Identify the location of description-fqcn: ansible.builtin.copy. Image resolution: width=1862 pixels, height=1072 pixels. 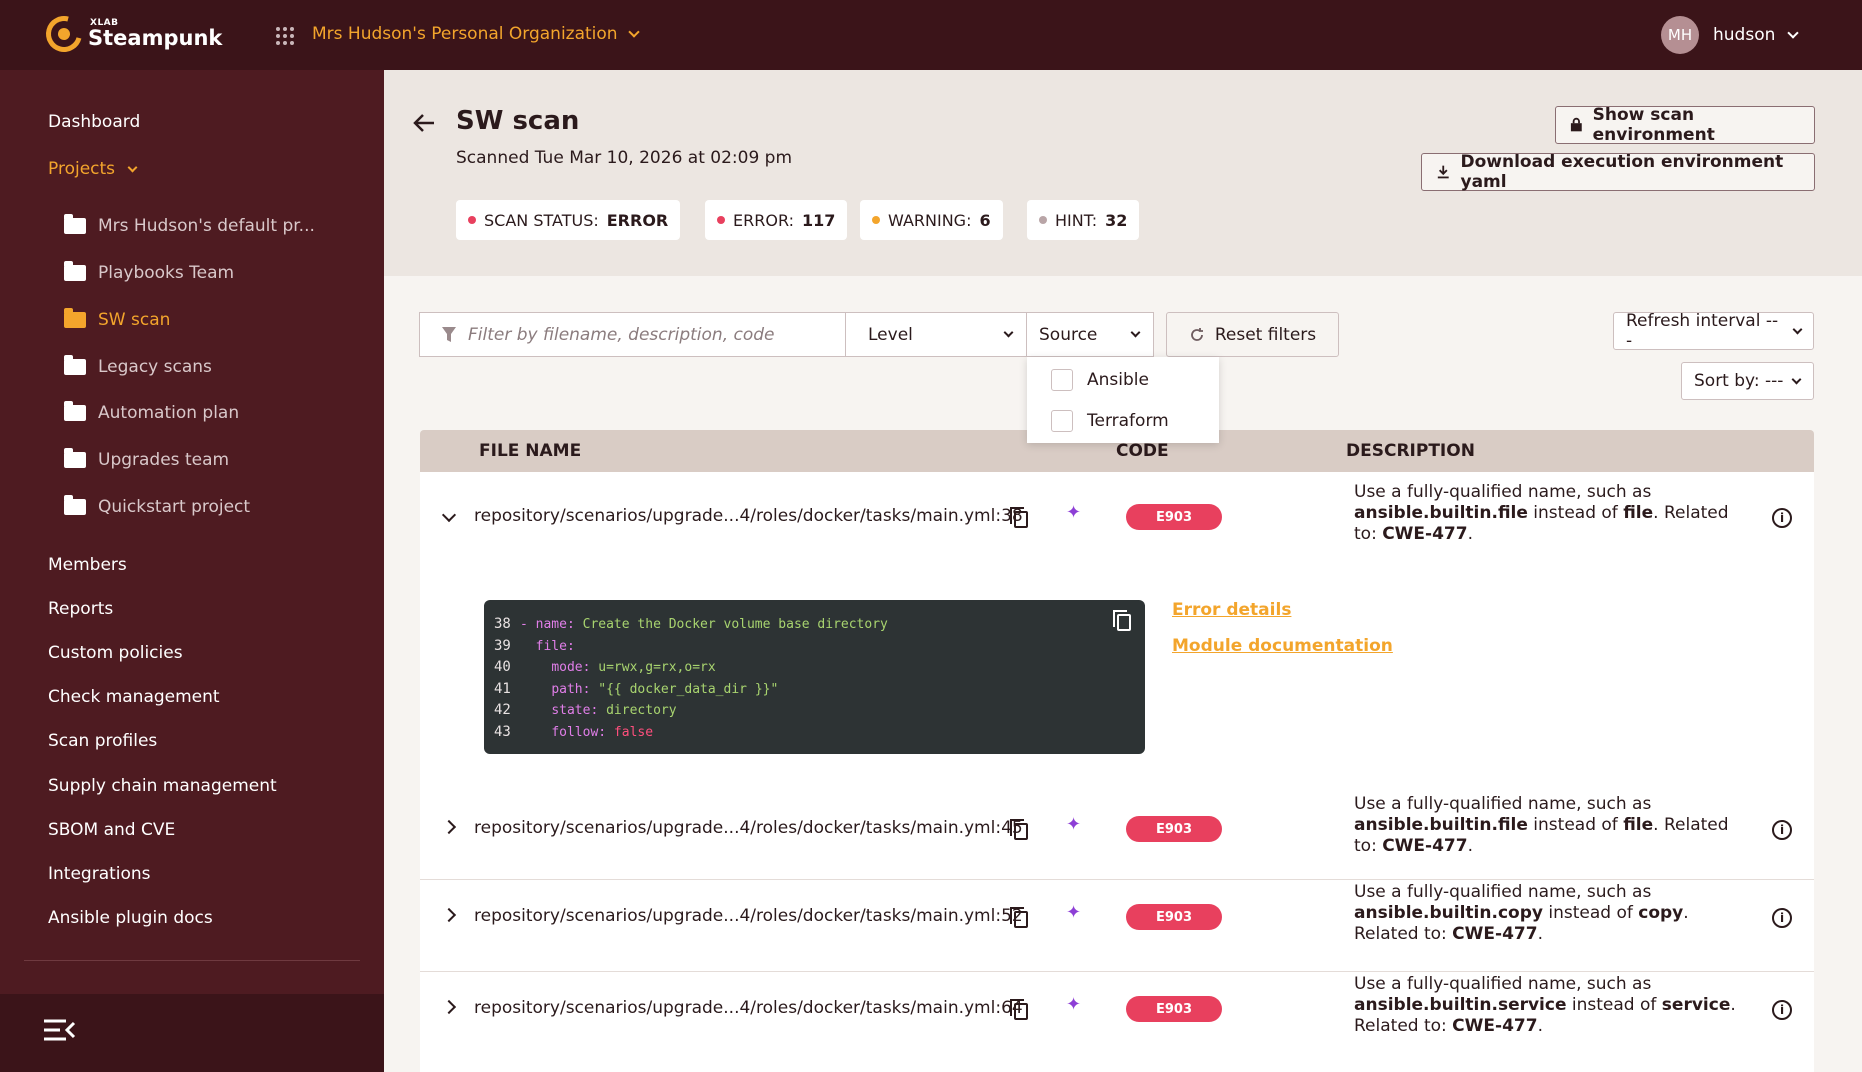
(1448, 913).